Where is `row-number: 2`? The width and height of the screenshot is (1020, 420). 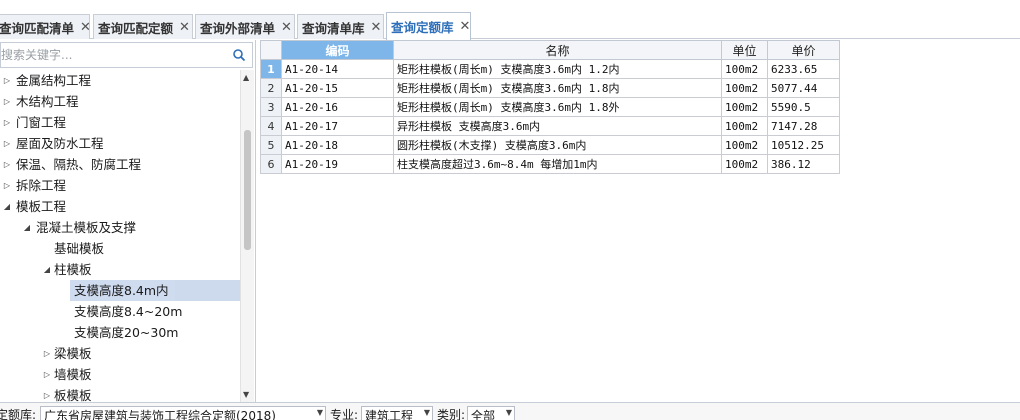 row-number: 2 is located at coordinates (271, 88).